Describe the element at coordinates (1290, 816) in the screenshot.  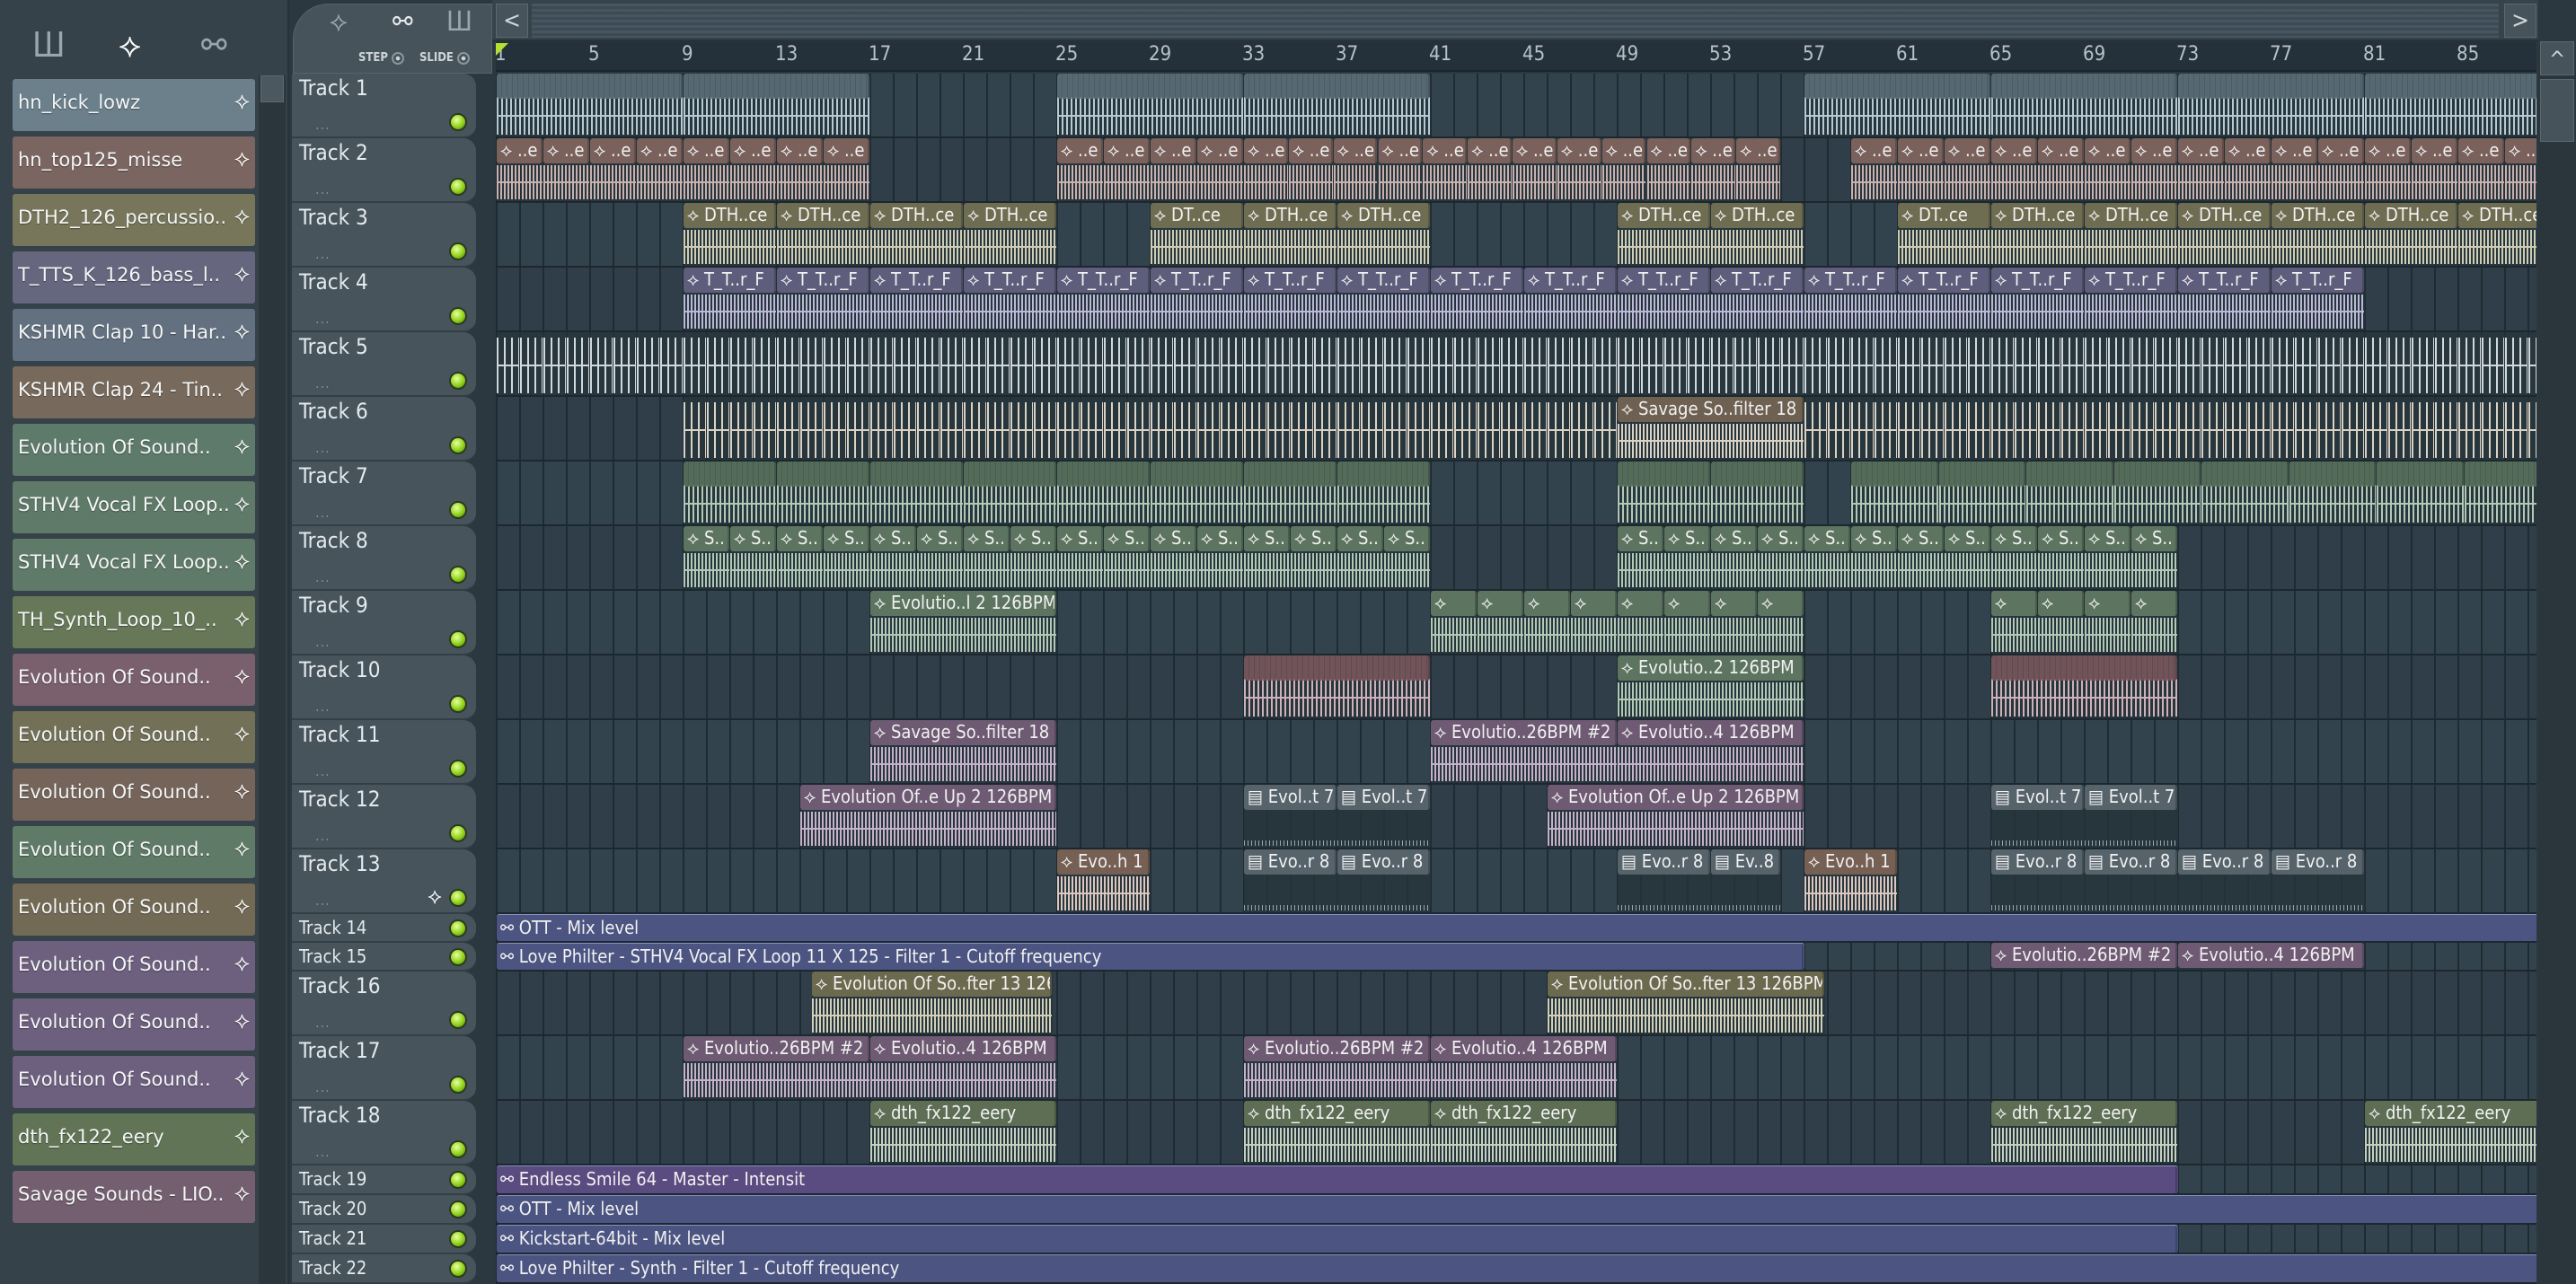
I see `pattern-clip: ▤ Evol..t 7` at that location.